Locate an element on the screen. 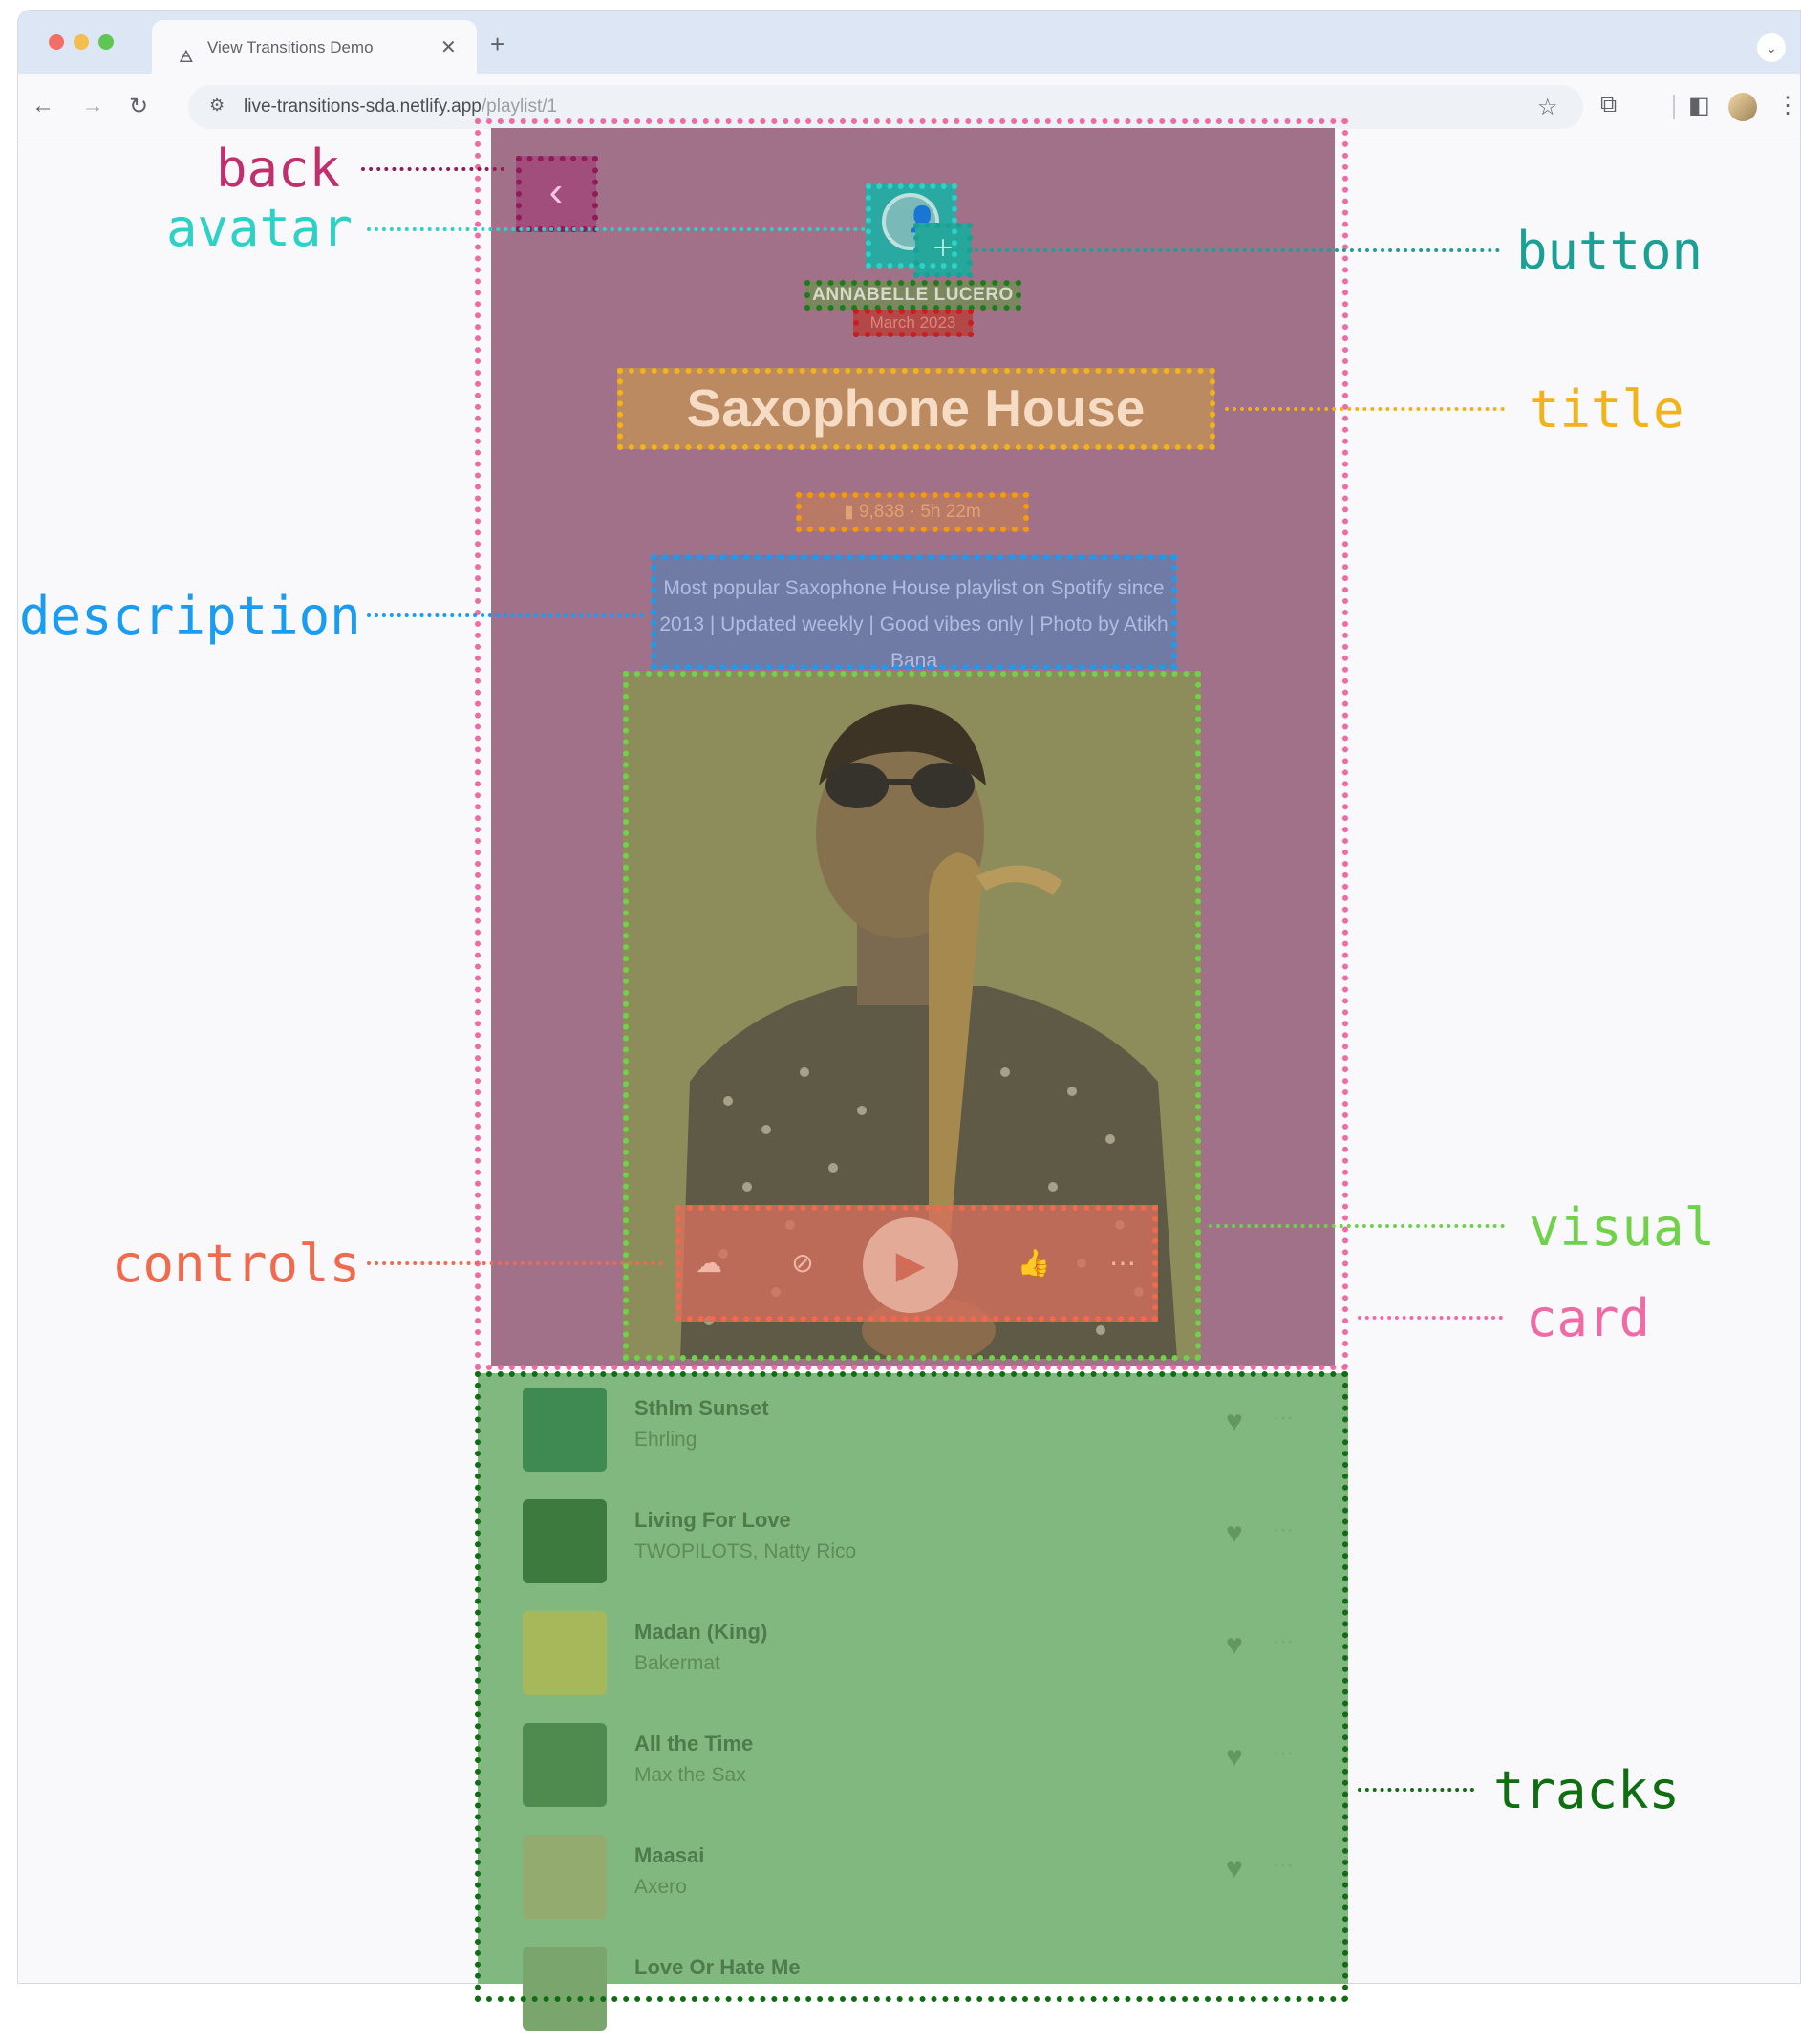 The width and height of the screenshot is (1801, 2044). side-panel-icon: ◧ is located at coordinates (1699, 105).